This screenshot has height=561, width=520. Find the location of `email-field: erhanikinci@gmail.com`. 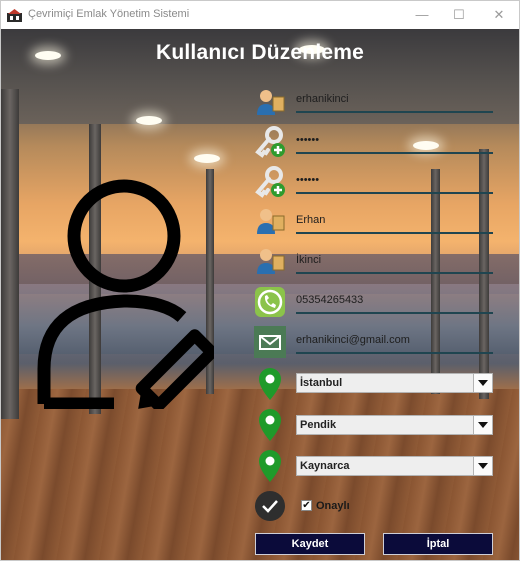

email-field: erhanikinci@gmail.com is located at coordinates (394, 342).